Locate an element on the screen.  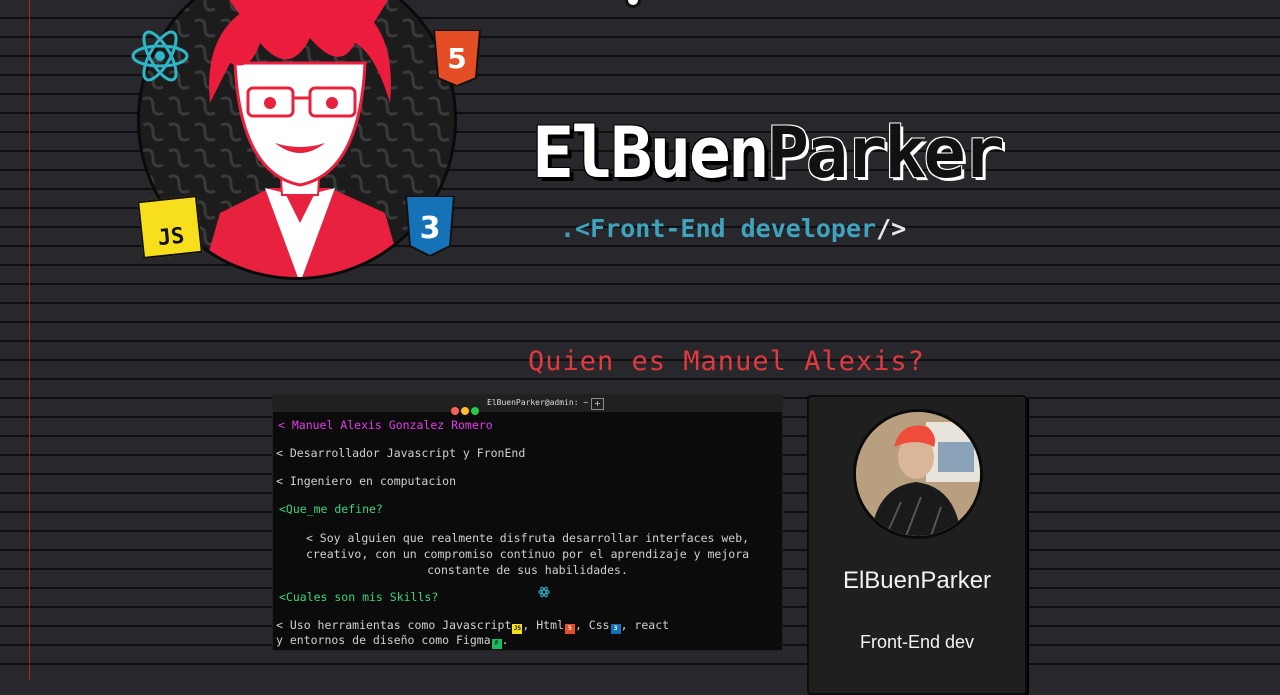
subtitle-prefix: .< is located at coordinates (575, 228).